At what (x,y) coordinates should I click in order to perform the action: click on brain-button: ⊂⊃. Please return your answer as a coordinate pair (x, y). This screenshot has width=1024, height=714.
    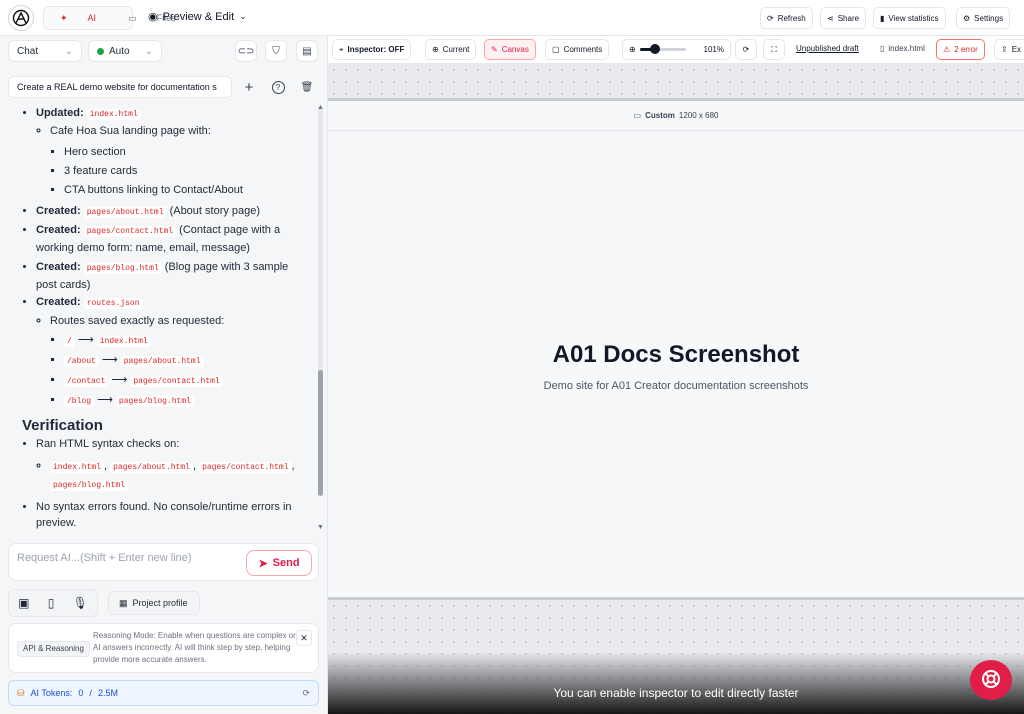
    Looking at the image, I should click on (246, 51).